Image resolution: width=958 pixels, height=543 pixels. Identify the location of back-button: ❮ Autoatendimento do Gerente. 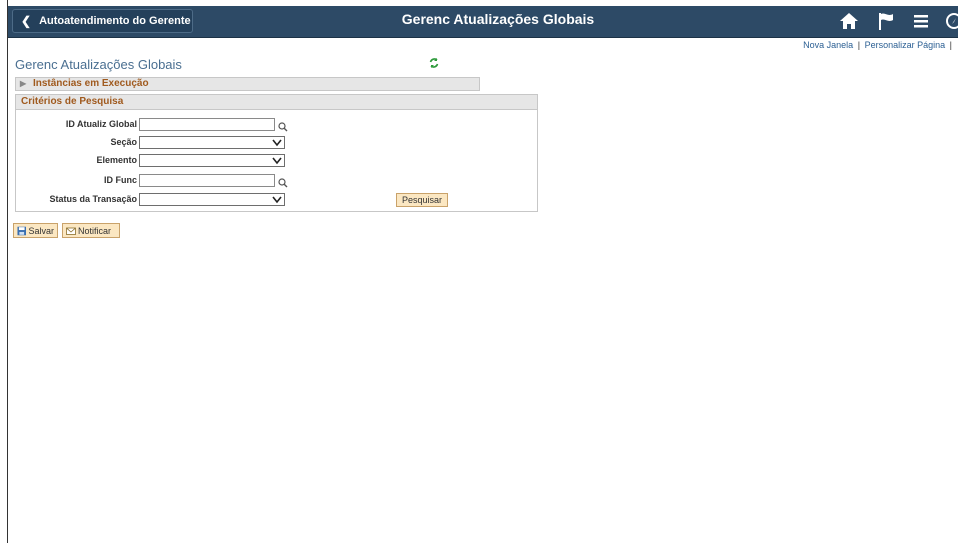
(102, 21).